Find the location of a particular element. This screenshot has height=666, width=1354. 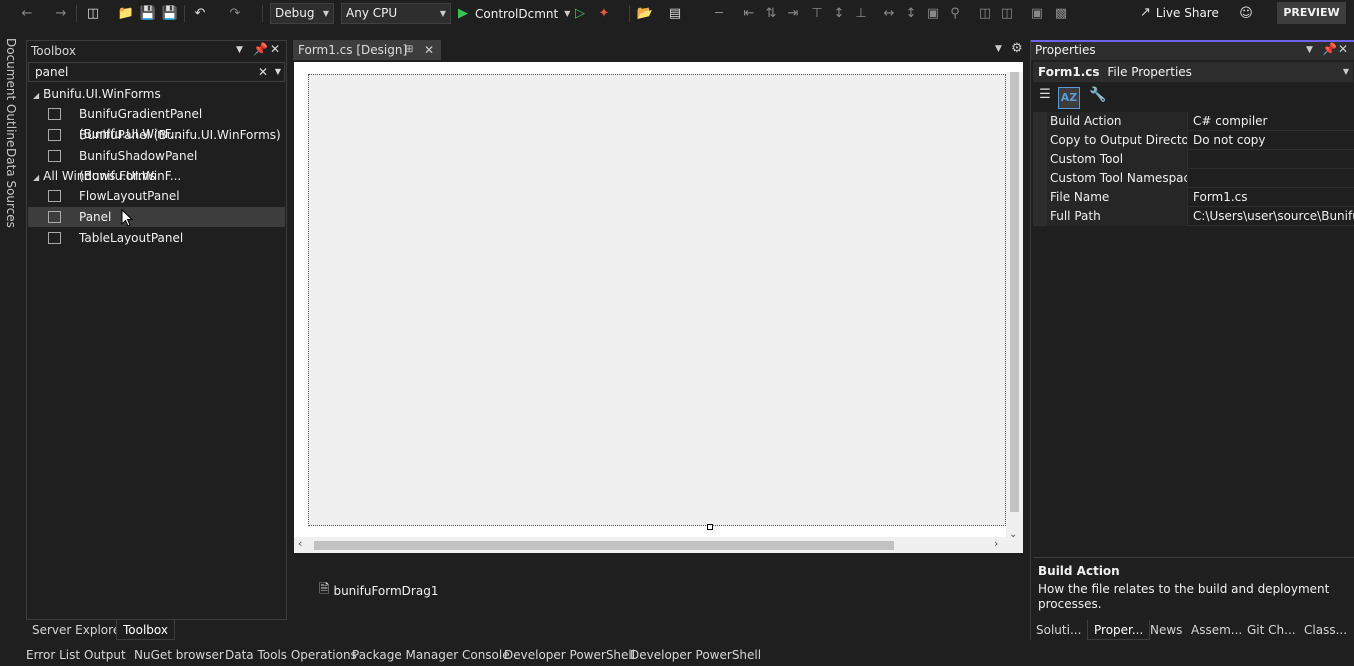

property-value: Form1.cs is located at coordinates (1272, 197).